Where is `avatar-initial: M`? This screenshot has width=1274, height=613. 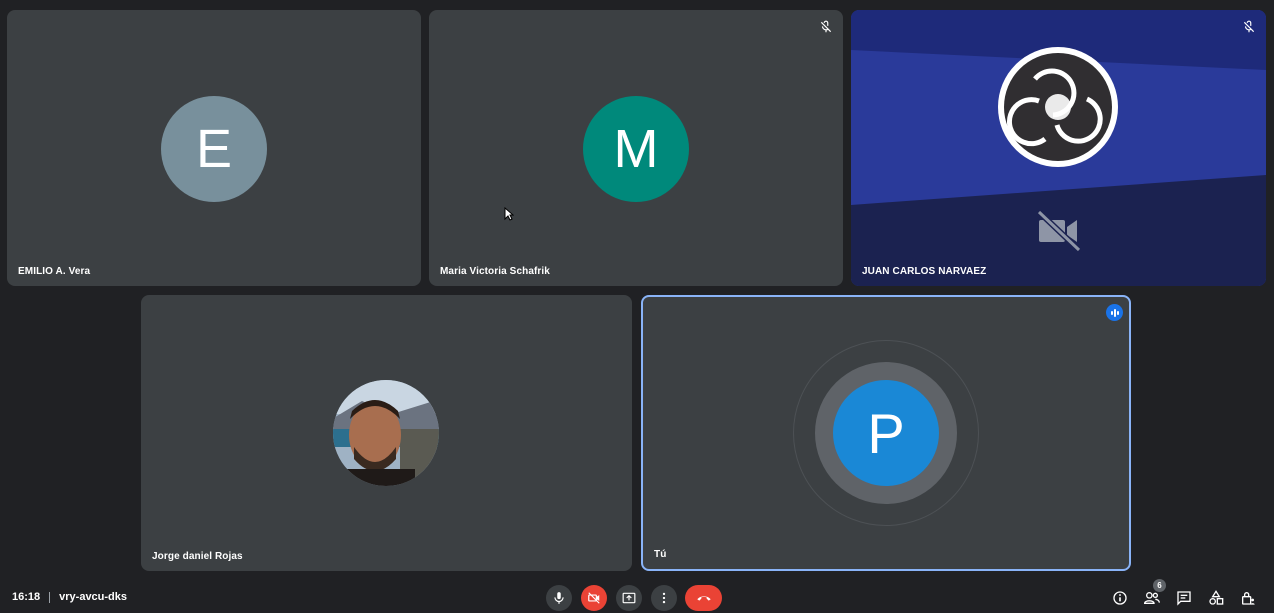
avatar-initial: M is located at coordinates (636, 149).